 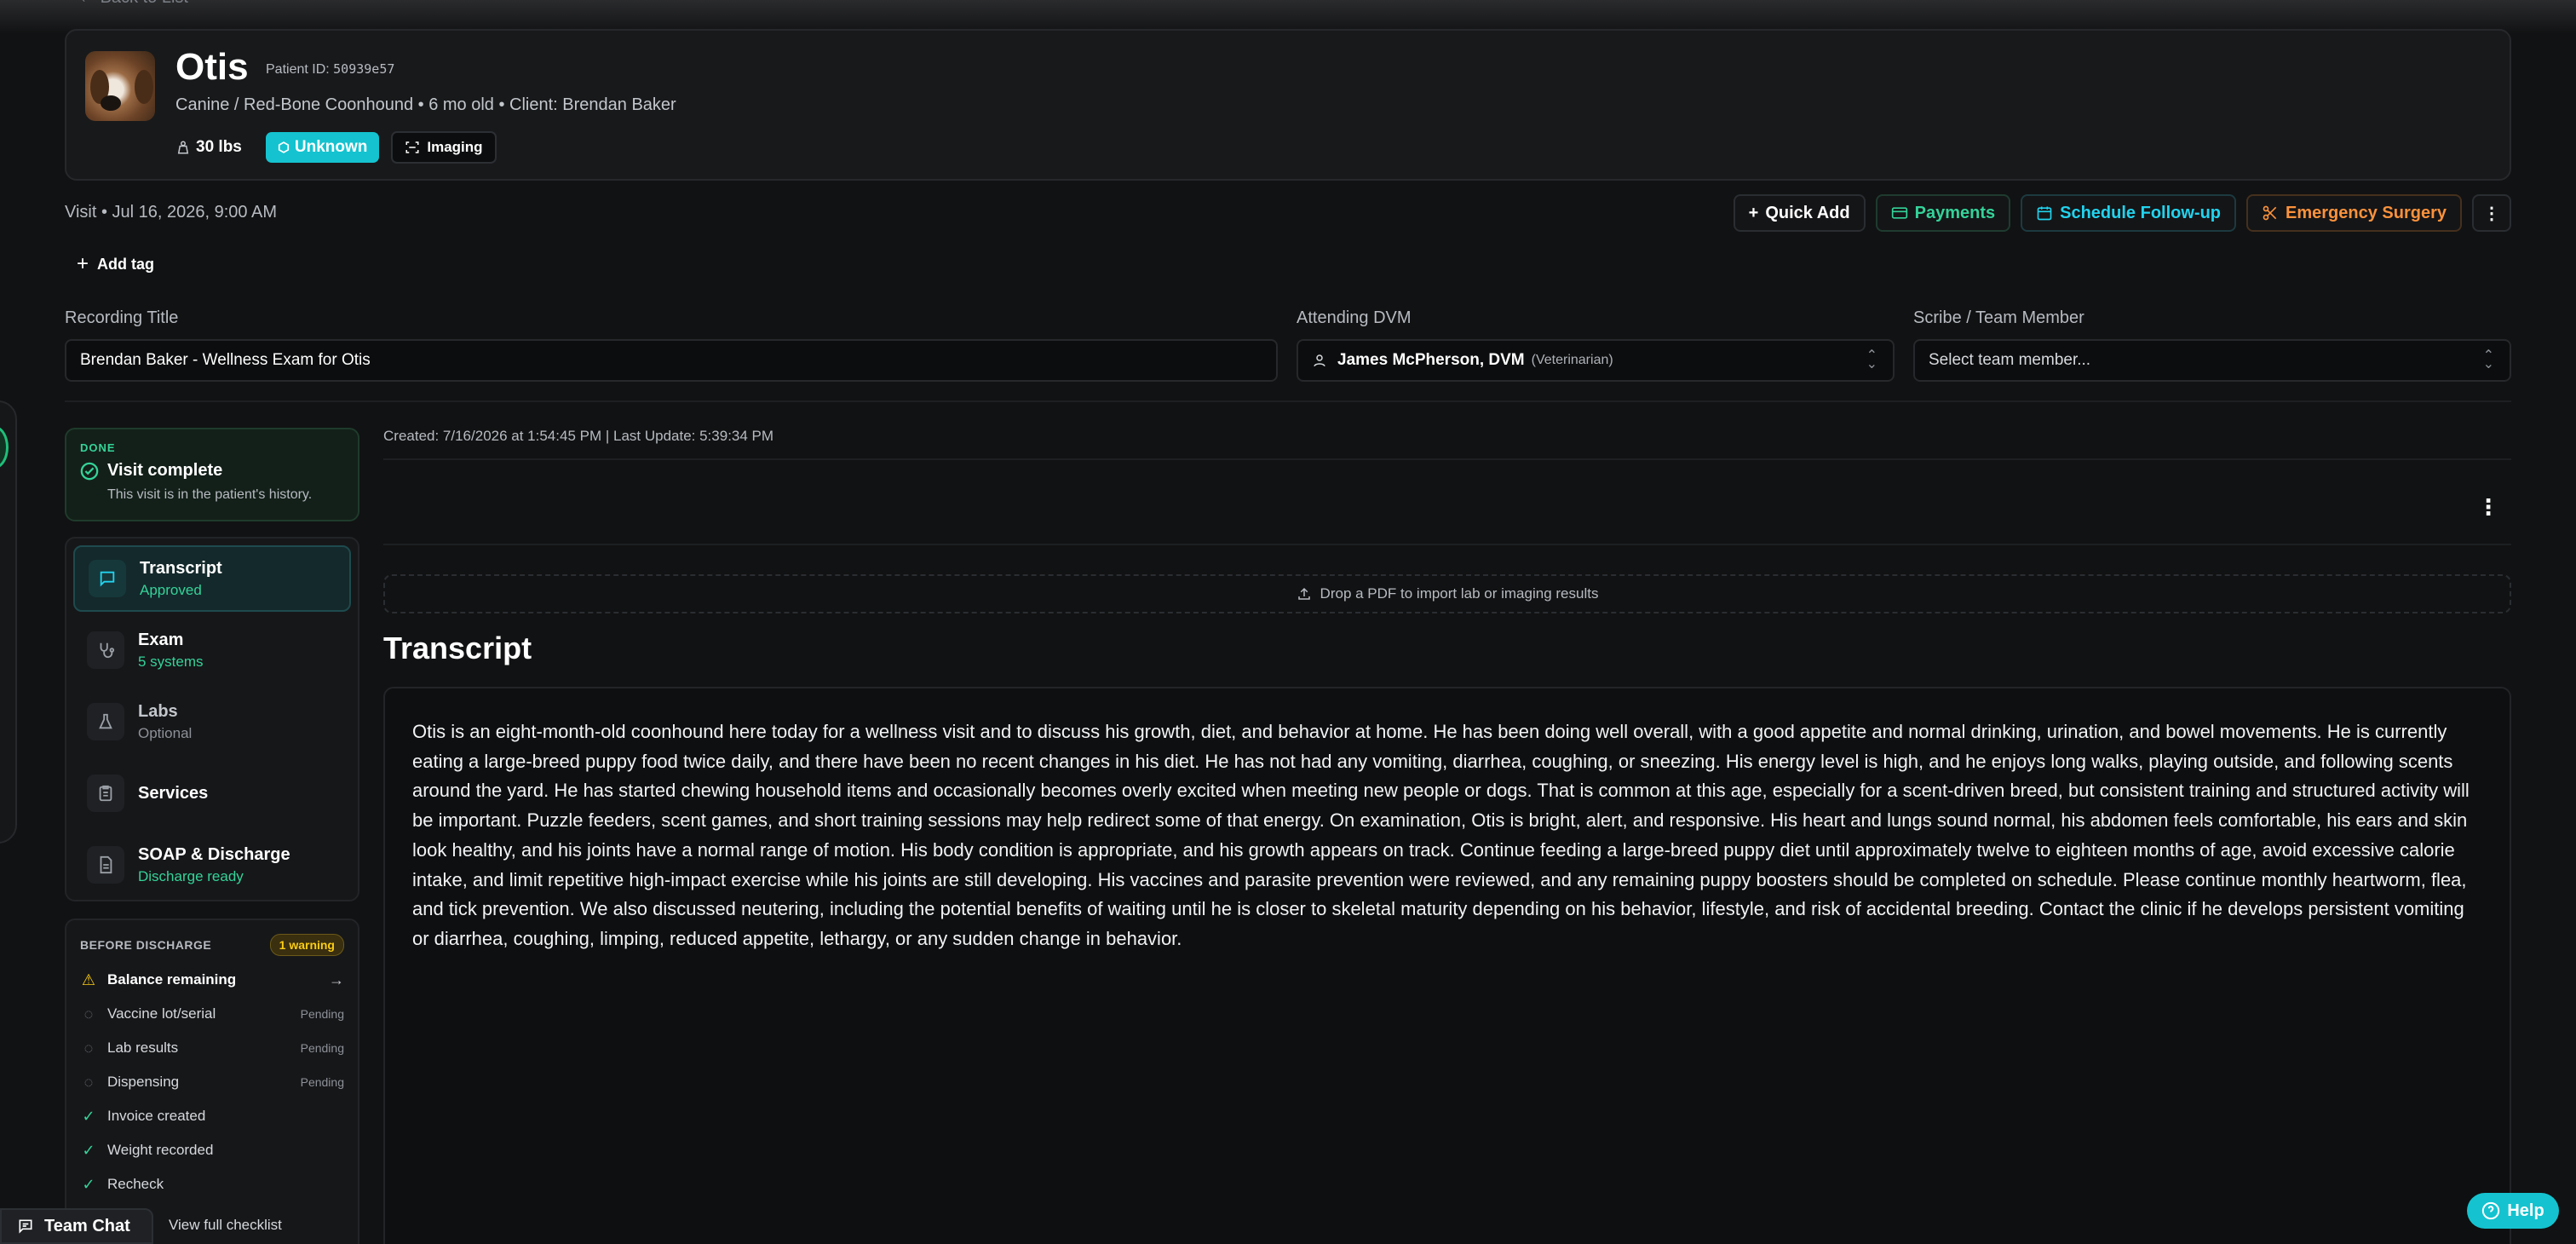 I want to click on quick-add-label: Quick Add, so click(x=1807, y=213).